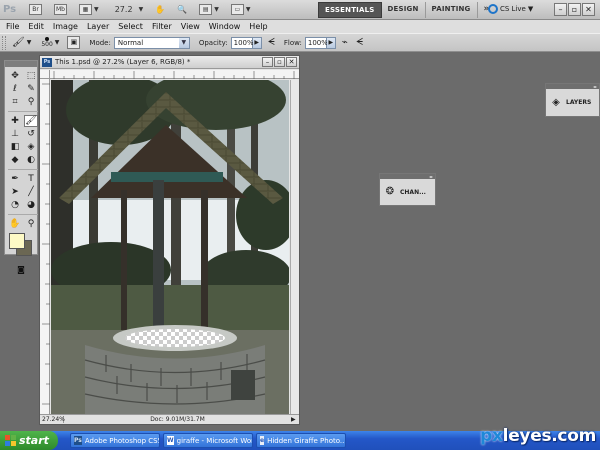  I want to click on document-title: This 1.psd @ 27.2% (Layer 6, RGB/8) *, so click(123, 62).